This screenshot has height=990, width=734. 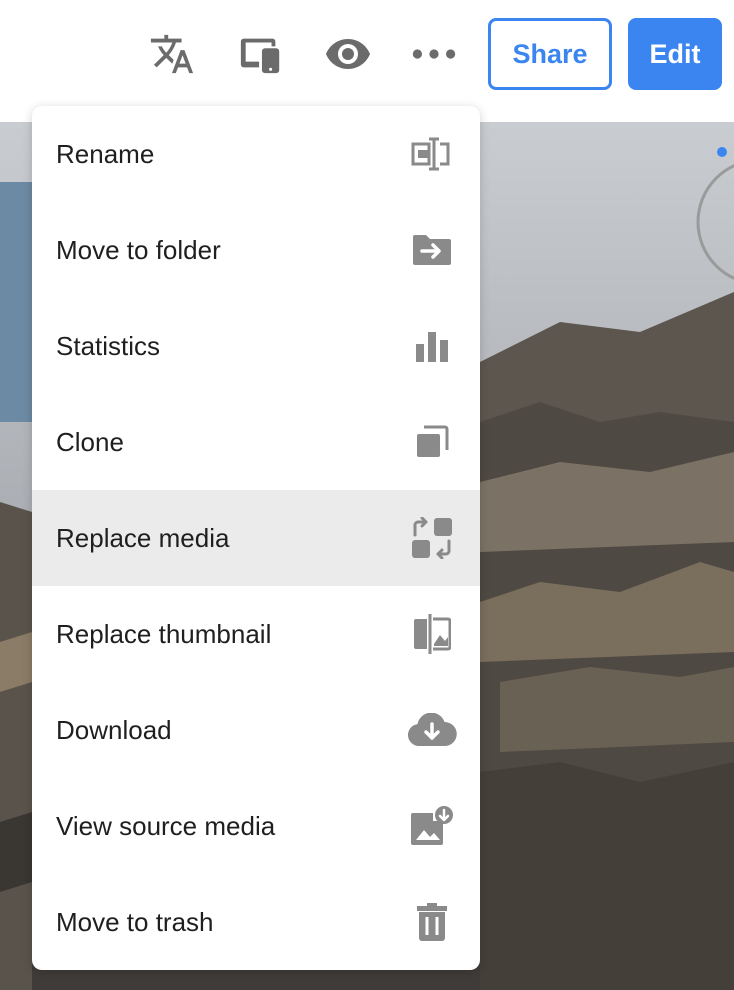 What do you see at coordinates (432, 826) in the screenshot?
I see `view-source-media-icon` at bounding box center [432, 826].